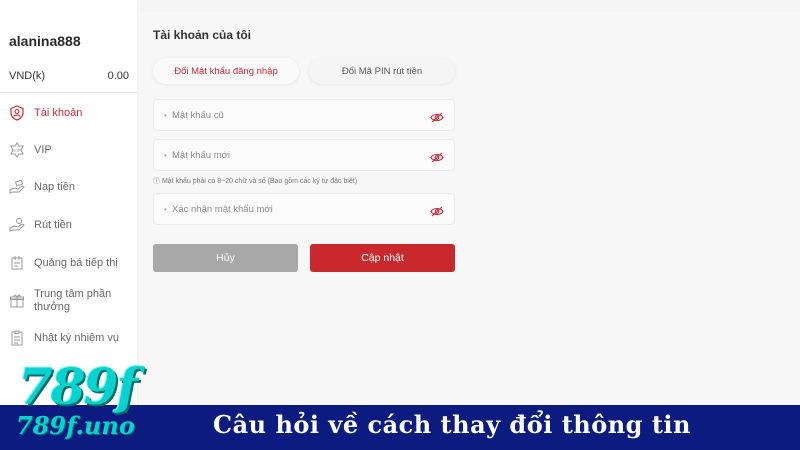  Describe the element at coordinates (382, 258) in the screenshot. I see `update-button: Cập nhật` at that location.